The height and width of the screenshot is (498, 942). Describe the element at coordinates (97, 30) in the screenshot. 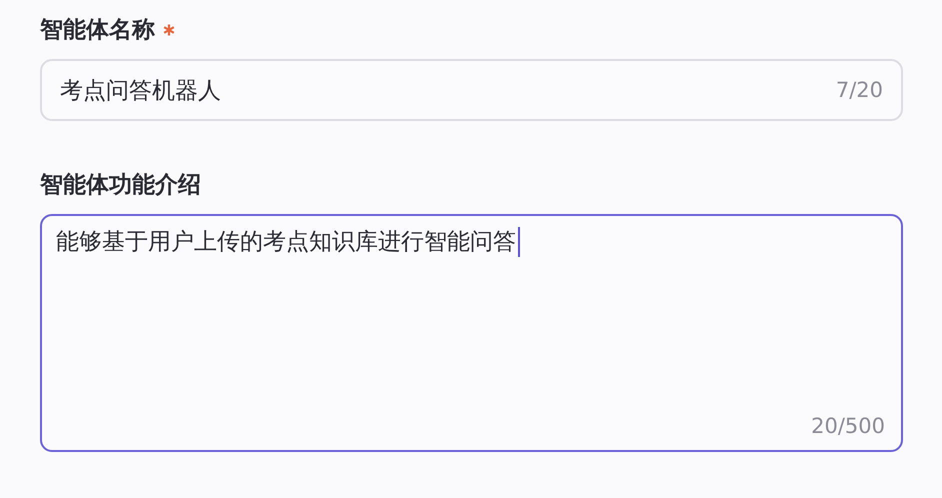

I see `field-label: 智能体名称` at that location.